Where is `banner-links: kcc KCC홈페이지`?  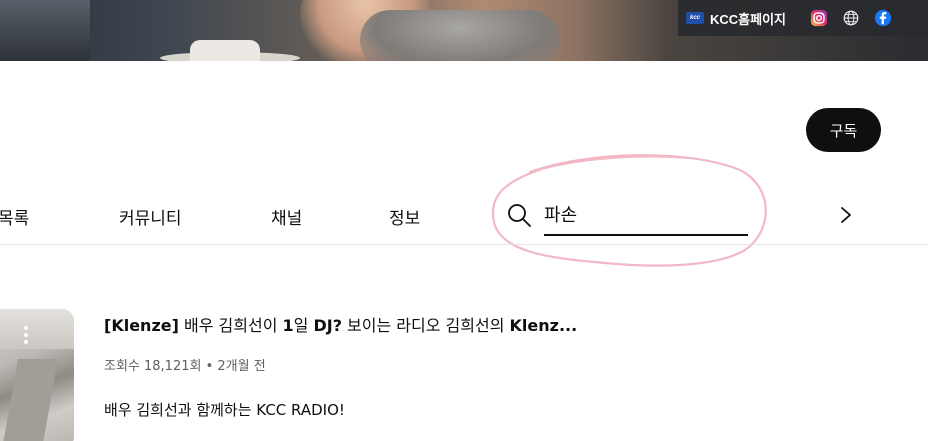
banner-links: kcc KCC홈페이지 is located at coordinates (803, 18).